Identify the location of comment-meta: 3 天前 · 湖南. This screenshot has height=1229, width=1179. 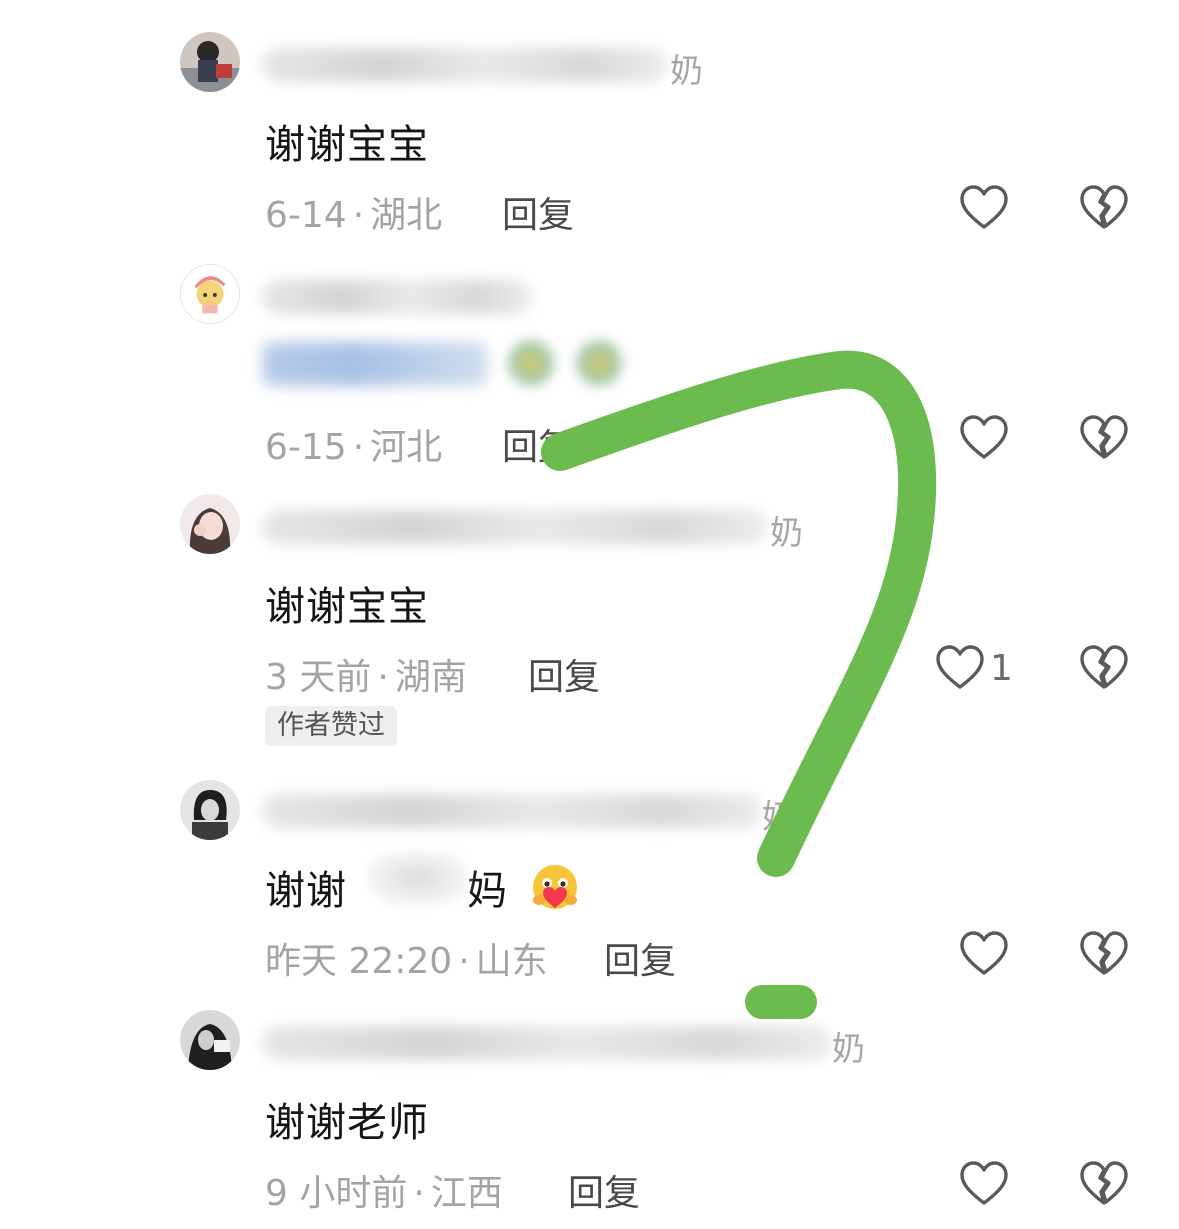
(366, 674).